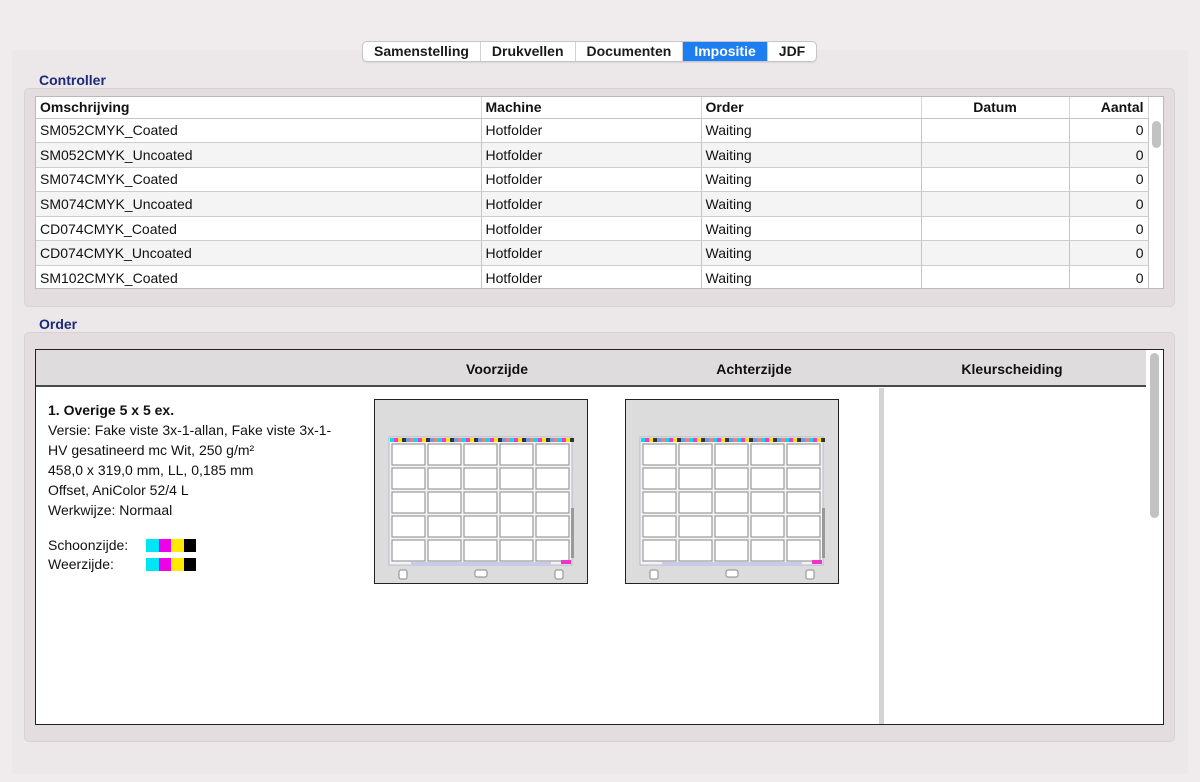  Describe the element at coordinates (259, 276) in the screenshot. I see `cell-omschrijving: SM102CMYK_Coated` at that location.